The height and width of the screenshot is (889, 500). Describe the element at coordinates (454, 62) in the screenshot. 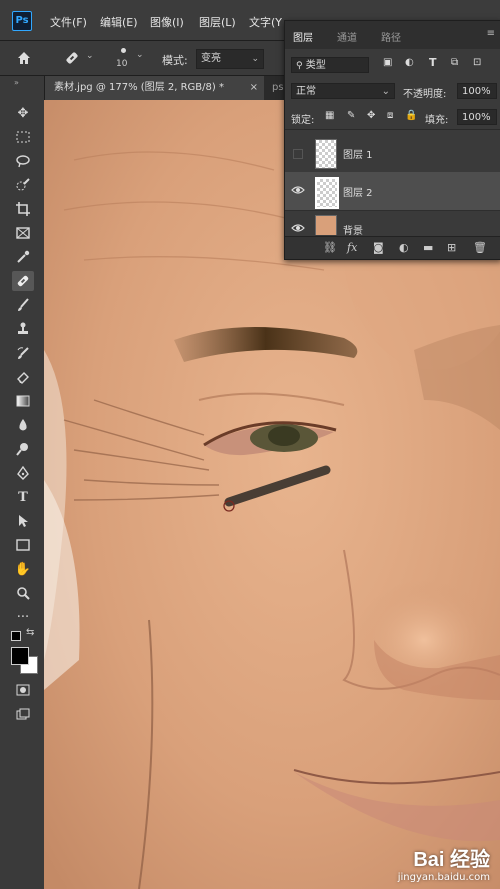

I see `shape-filter-icon: ⧉` at that location.